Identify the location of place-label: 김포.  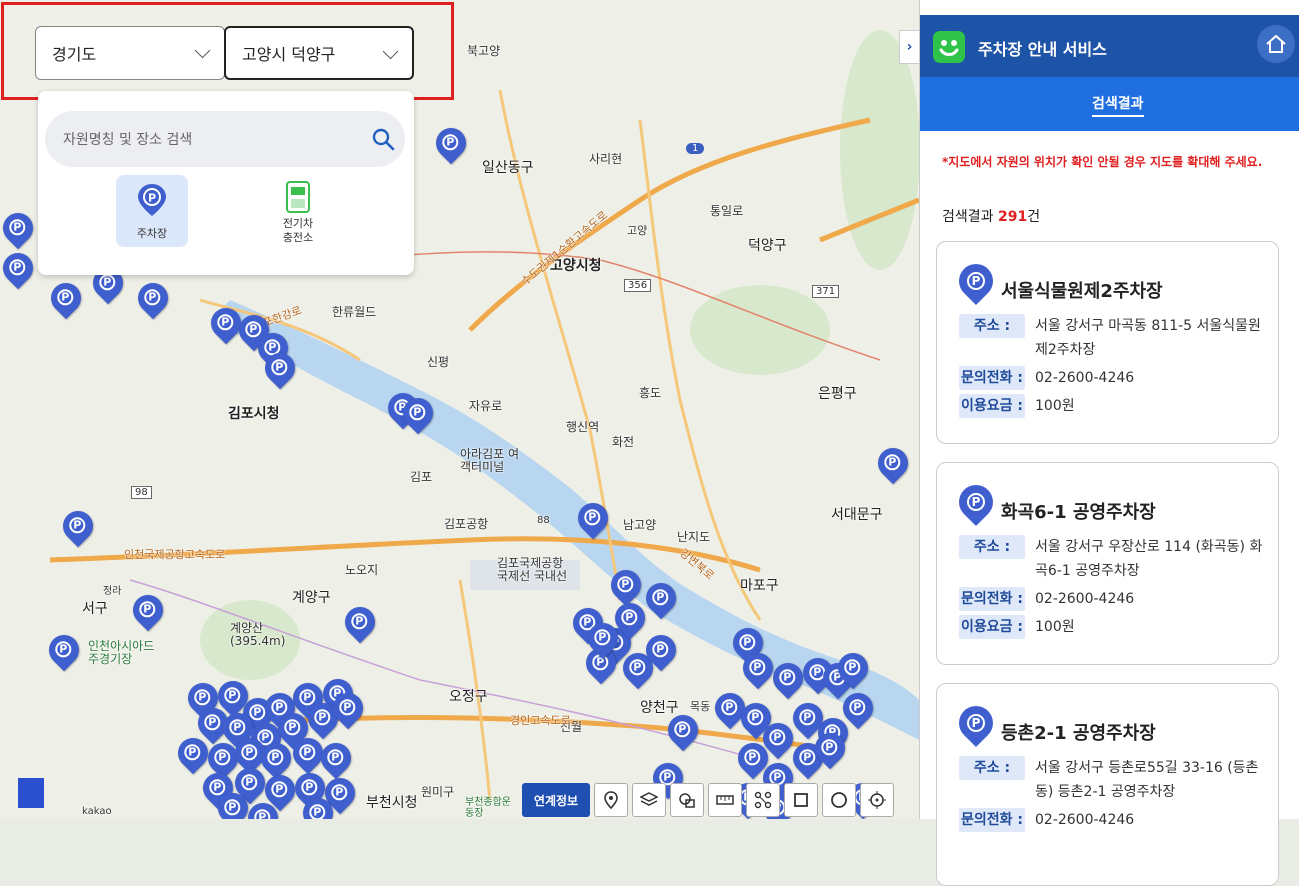
(421, 477).